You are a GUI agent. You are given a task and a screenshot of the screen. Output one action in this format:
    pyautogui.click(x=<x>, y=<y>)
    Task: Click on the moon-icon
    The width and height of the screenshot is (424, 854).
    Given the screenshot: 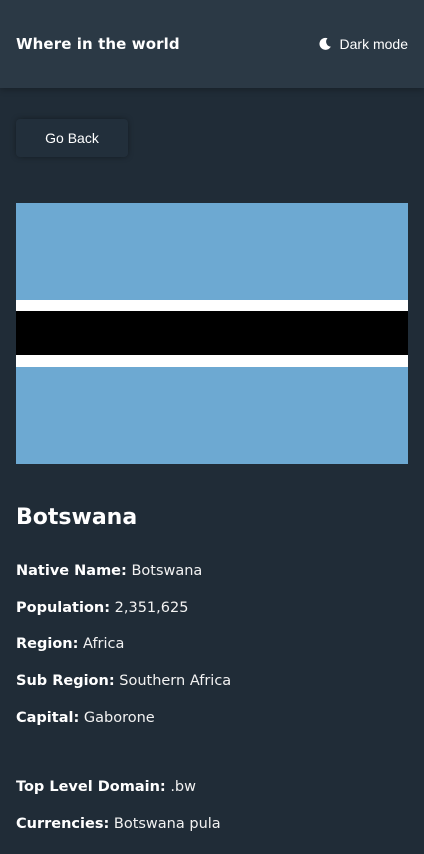 What is the action you would take?
    pyautogui.click(x=325, y=44)
    